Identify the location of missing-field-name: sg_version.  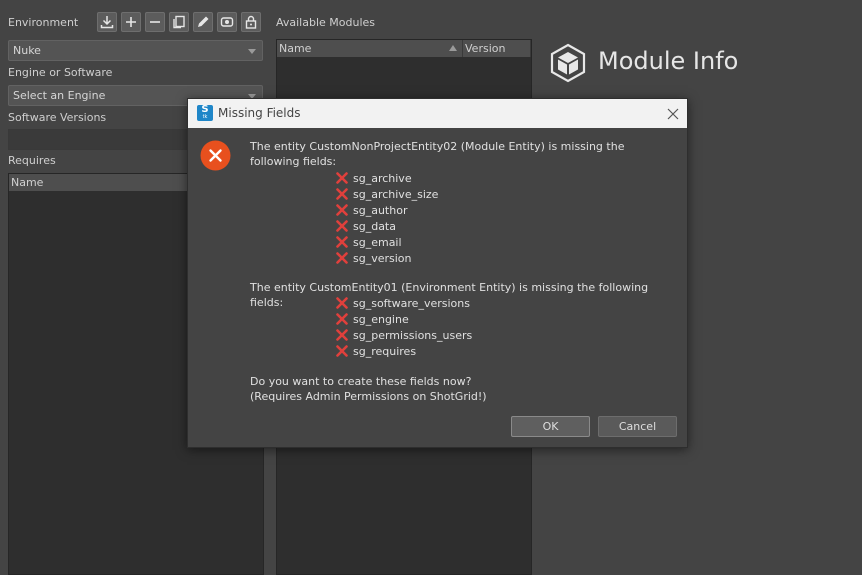
(382, 258).